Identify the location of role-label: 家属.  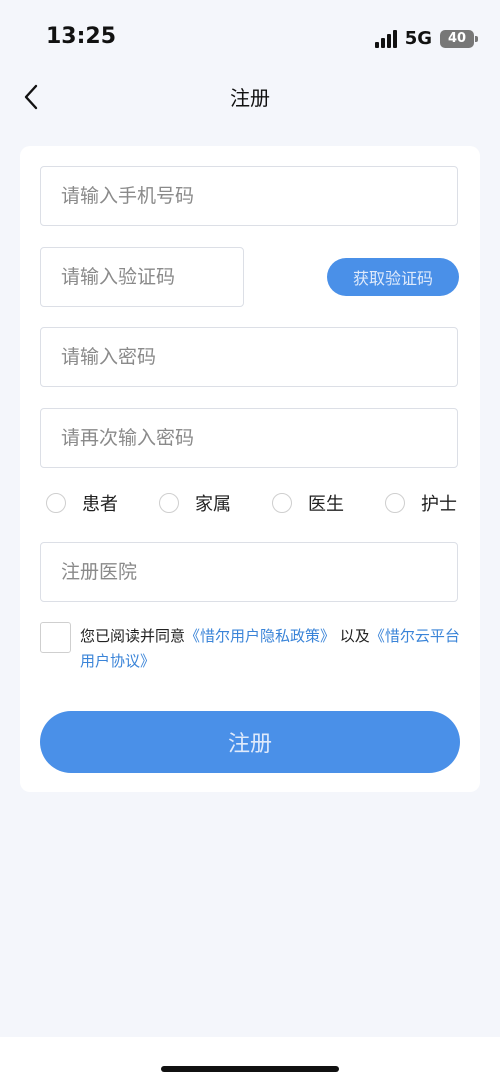
(213, 504).